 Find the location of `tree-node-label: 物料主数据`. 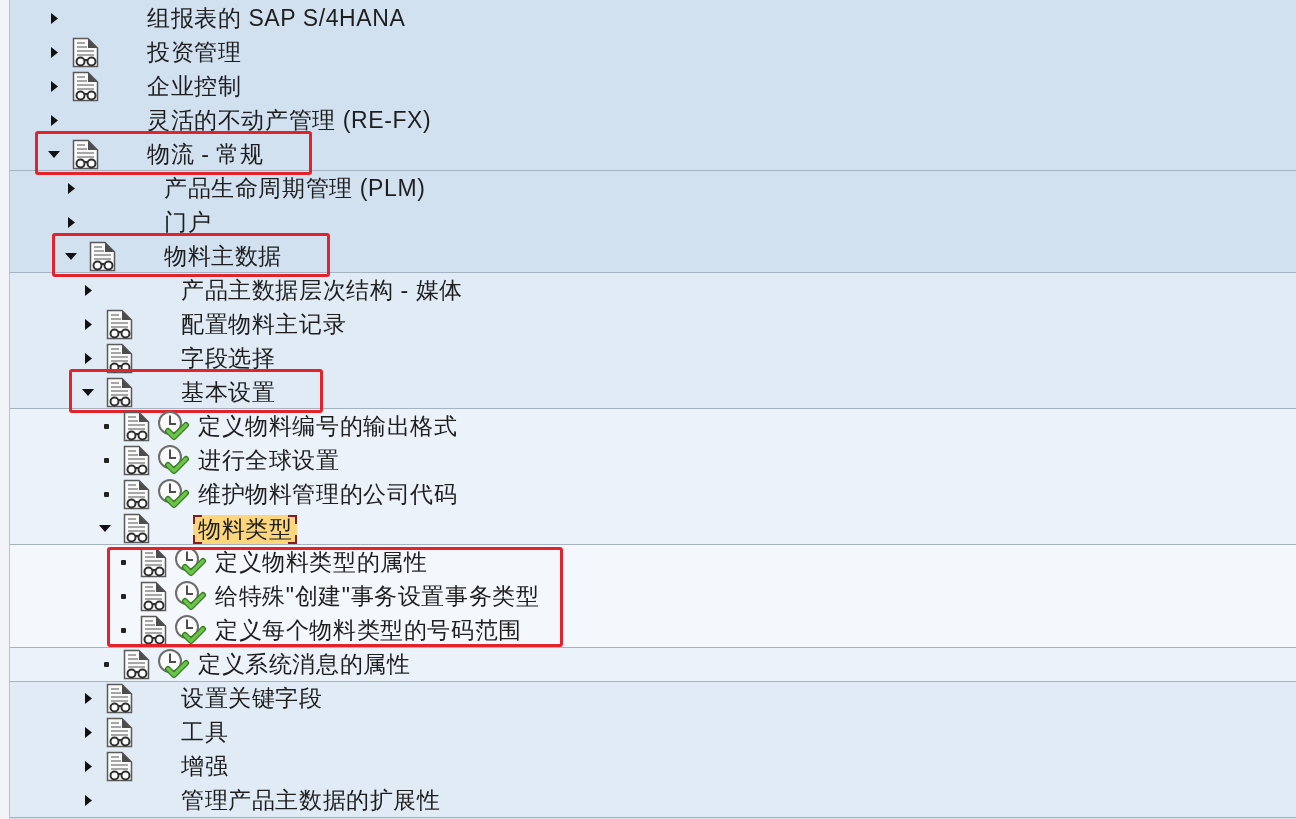

tree-node-label: 物料主数据 is located at coordinates (223, 256).